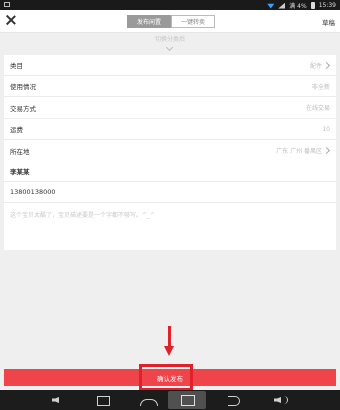  Describe the element at coordinates (170, 171) in the screenshot. I see `contact-name-field: 李某某` at that location.